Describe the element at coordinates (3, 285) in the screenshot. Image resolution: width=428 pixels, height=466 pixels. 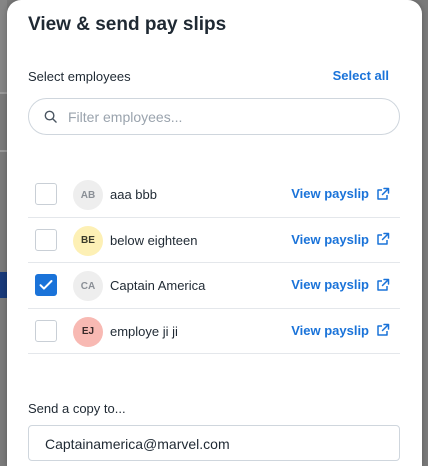
I see `background-highlight` at that location.